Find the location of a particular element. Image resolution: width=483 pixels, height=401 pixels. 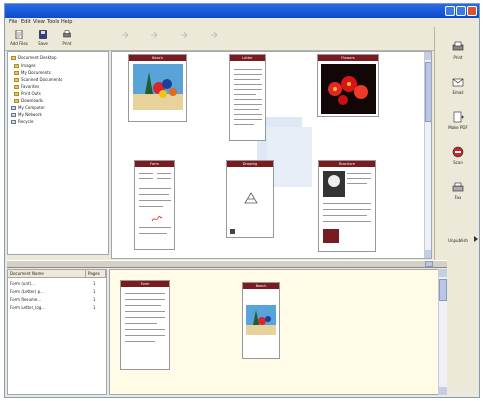

thumbnail-caption: Letter is located at coordinates (247, 58).